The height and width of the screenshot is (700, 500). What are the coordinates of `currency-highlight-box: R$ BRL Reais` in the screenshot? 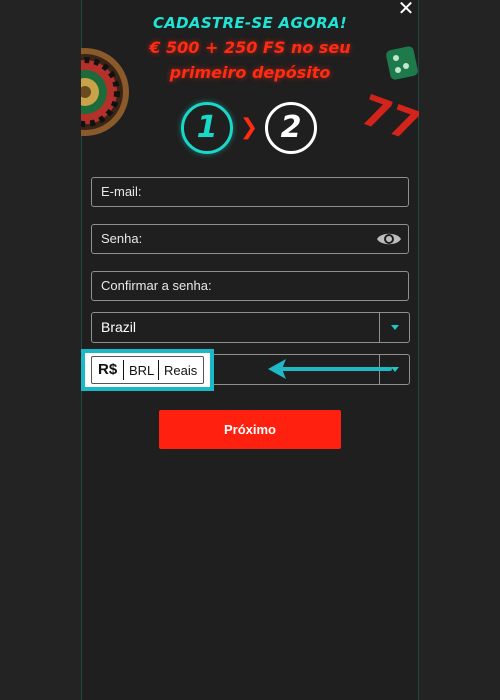 It's located at (147, 370).